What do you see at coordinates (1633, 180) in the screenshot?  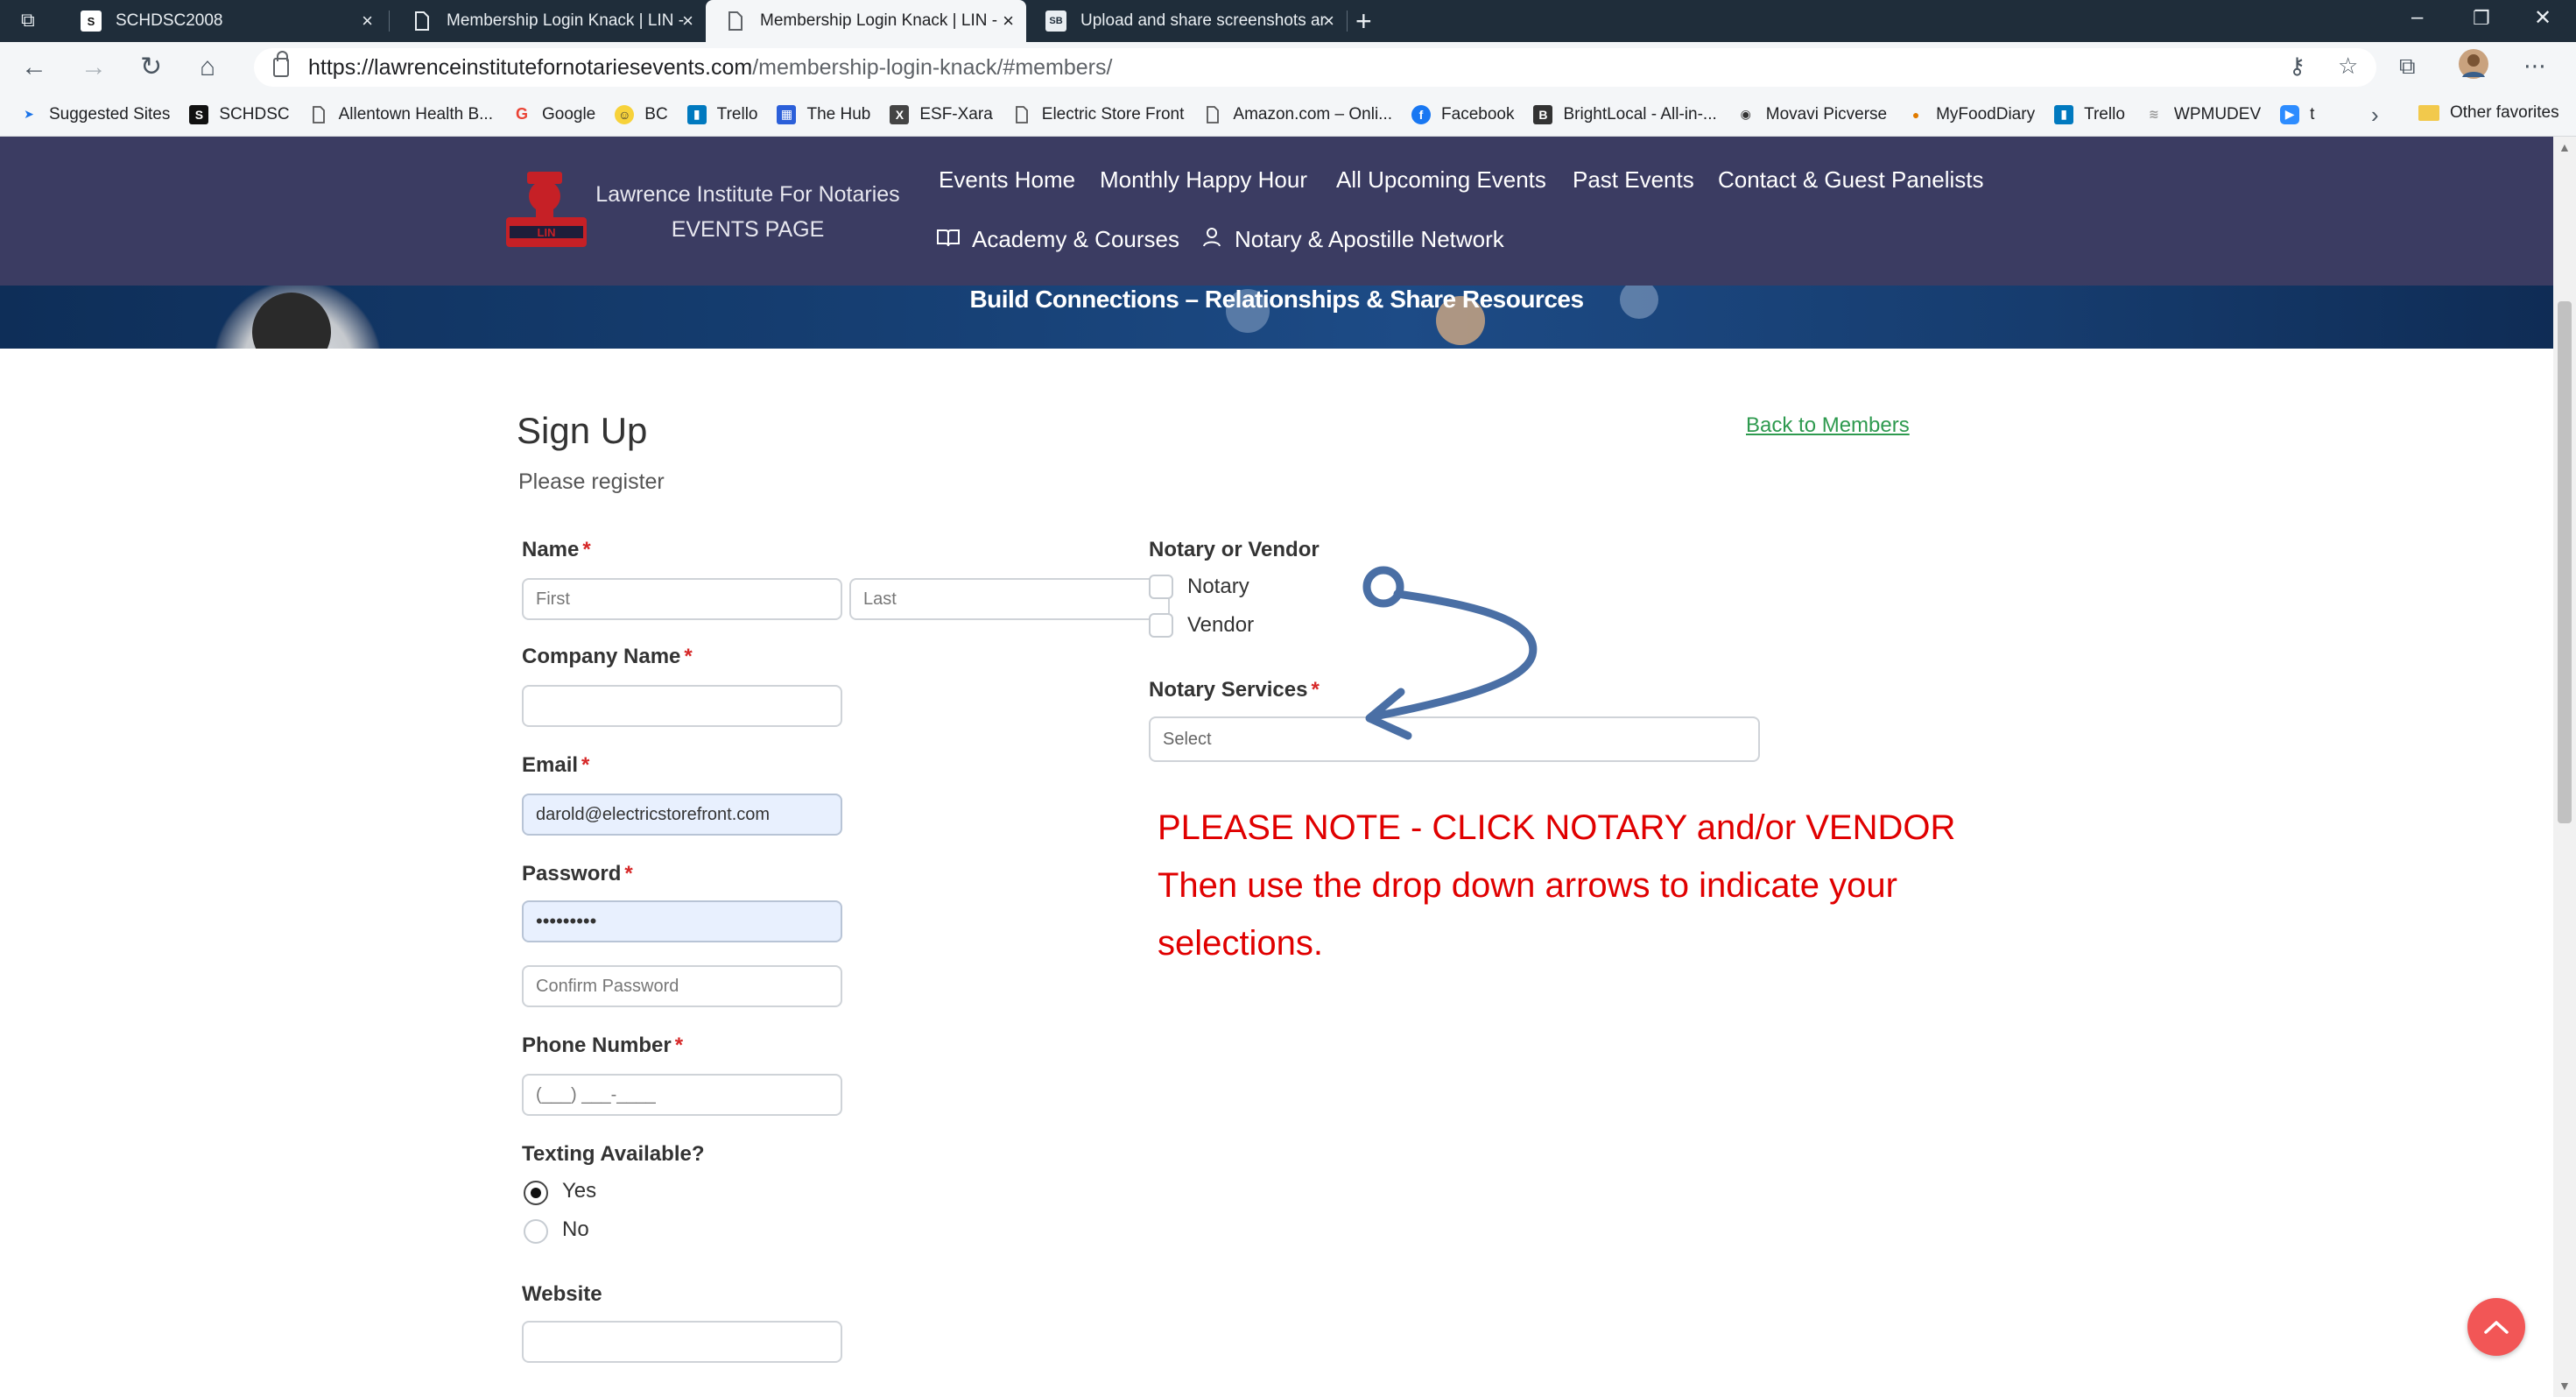 I see `nav-past-events: Past Events` at bounding box center [1633, 180].